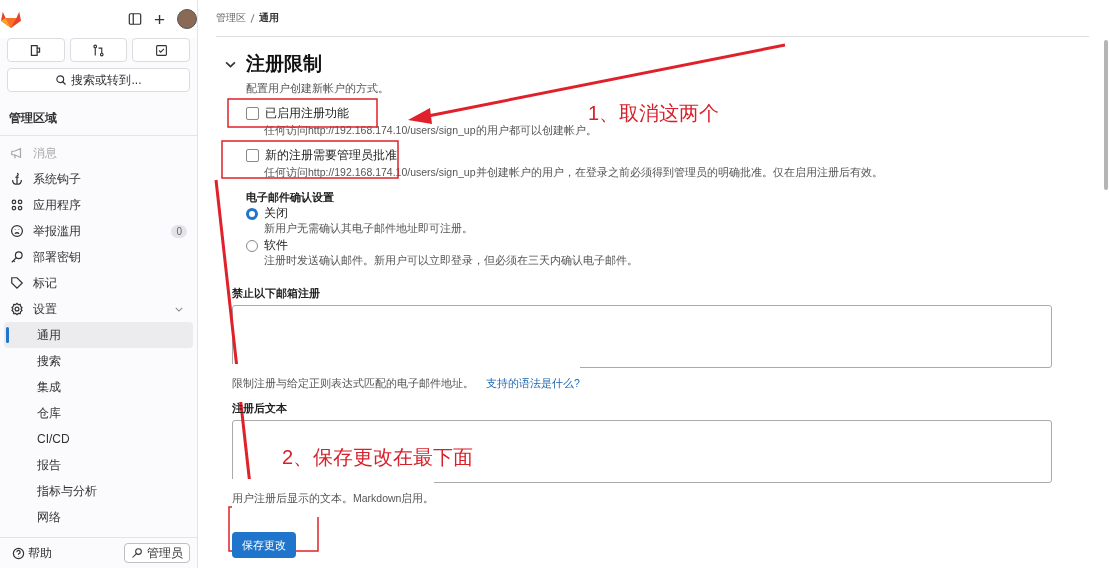  I want to click on save-button: 保存更改, so click(264, 545).